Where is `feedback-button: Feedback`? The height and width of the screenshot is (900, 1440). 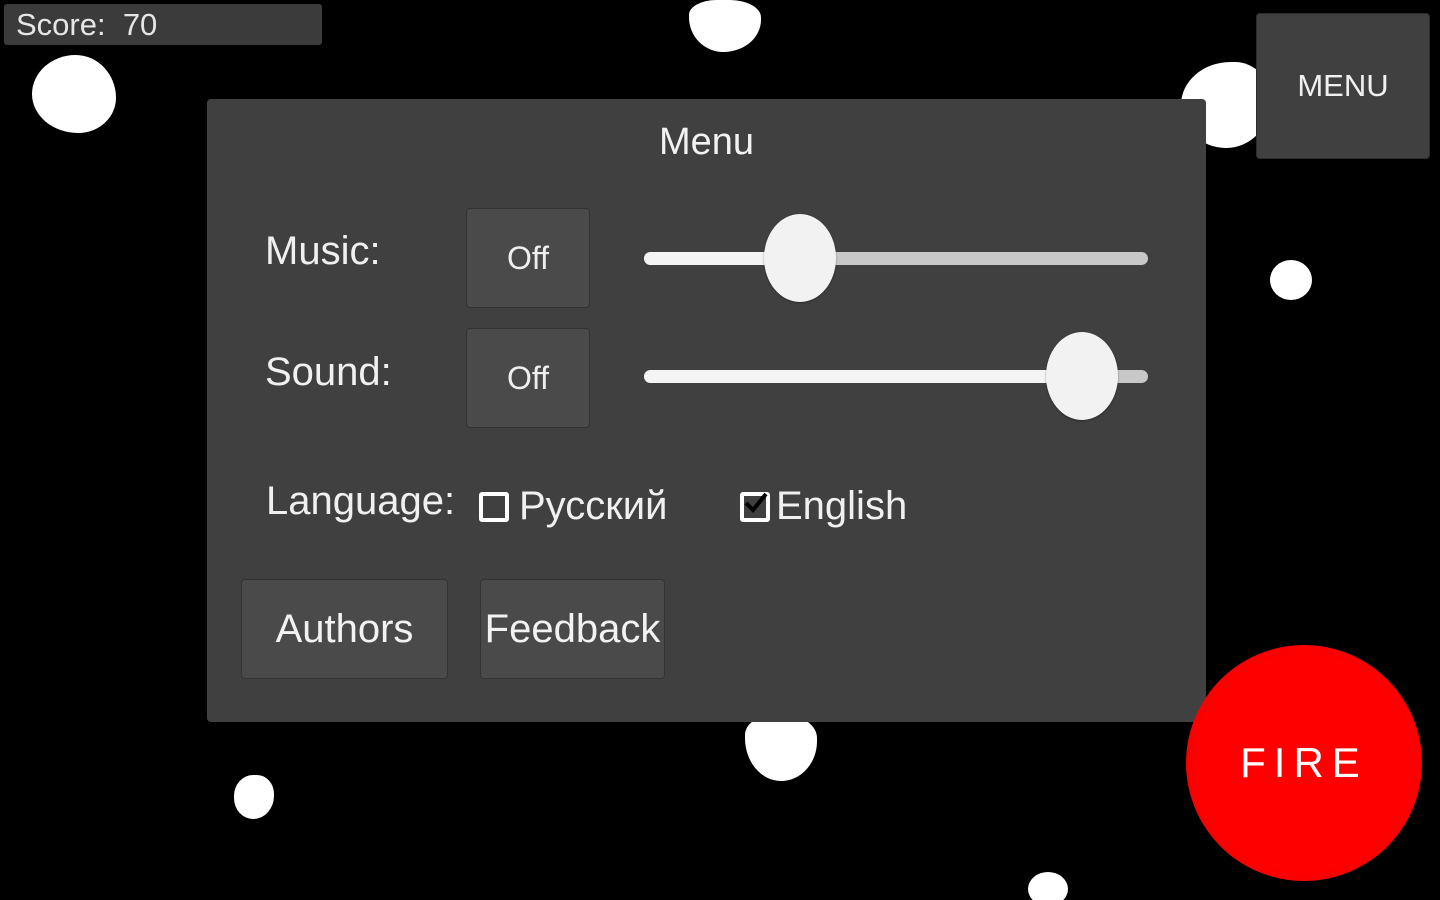 feedback-button: Feedback is located at coordinates (572, 629).